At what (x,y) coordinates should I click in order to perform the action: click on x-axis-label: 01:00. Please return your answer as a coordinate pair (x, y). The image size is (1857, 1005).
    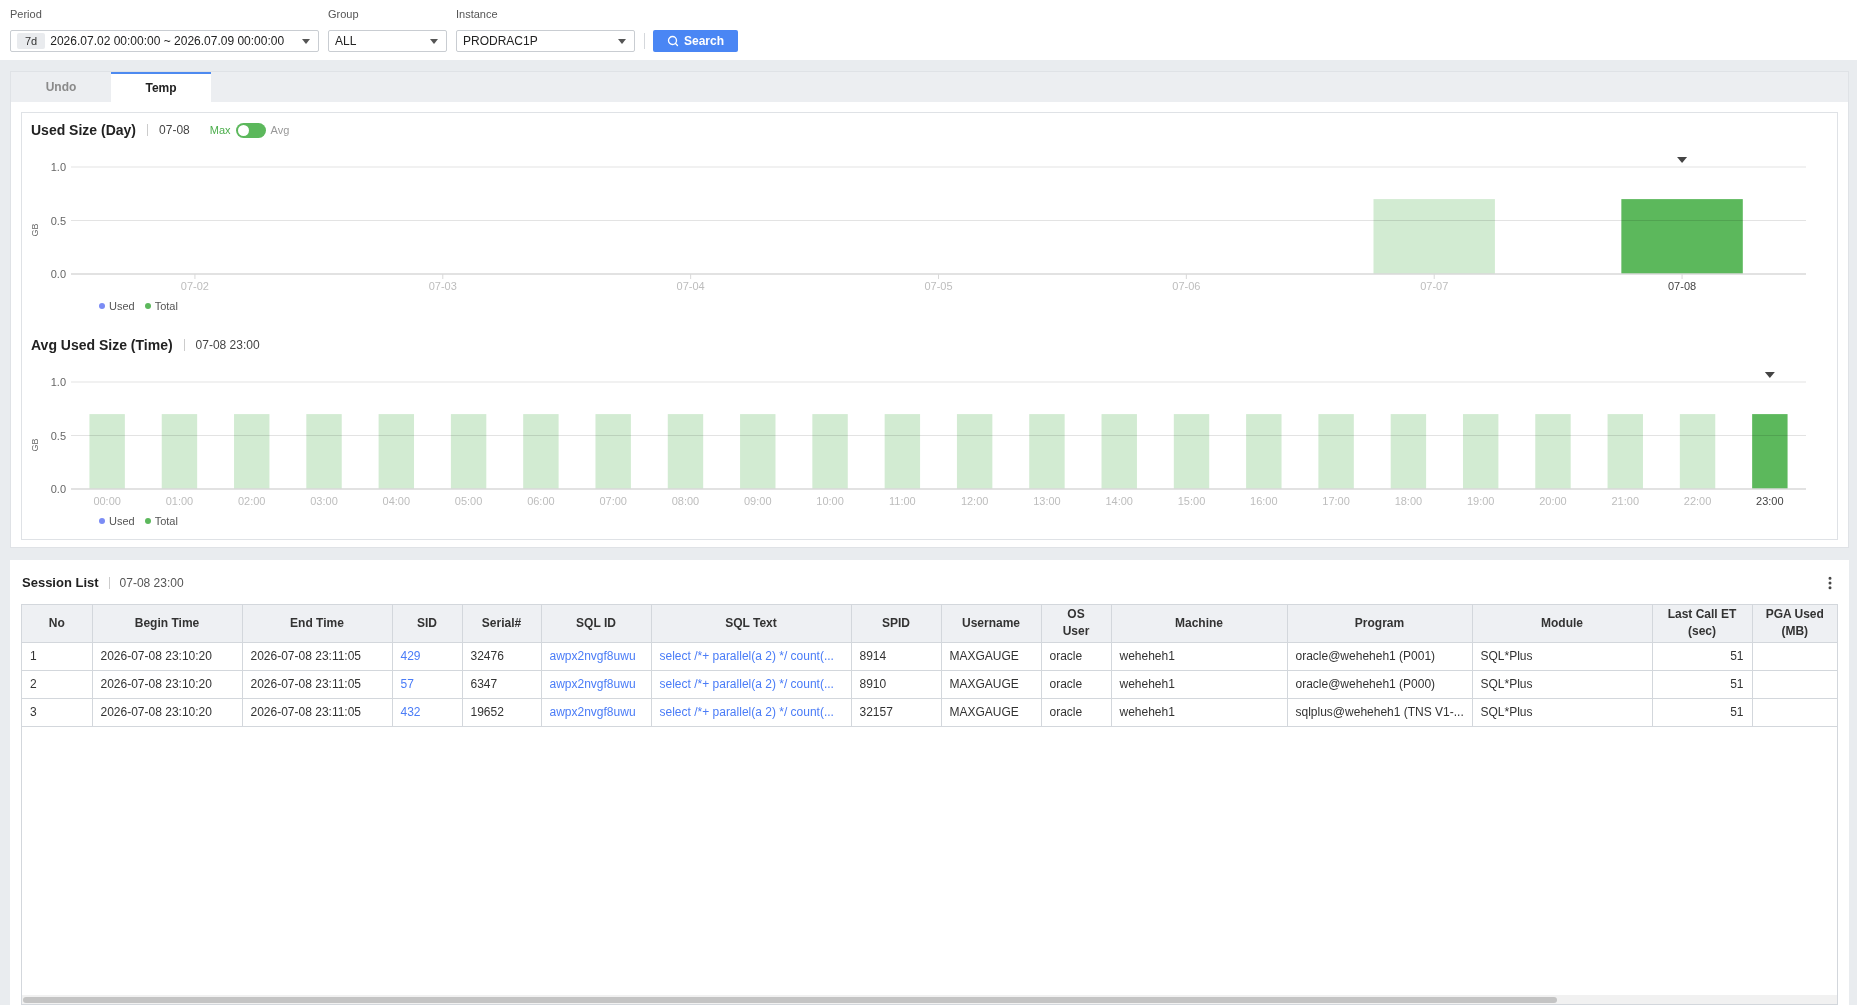
    Looking at the image, I should click on (179, 501).